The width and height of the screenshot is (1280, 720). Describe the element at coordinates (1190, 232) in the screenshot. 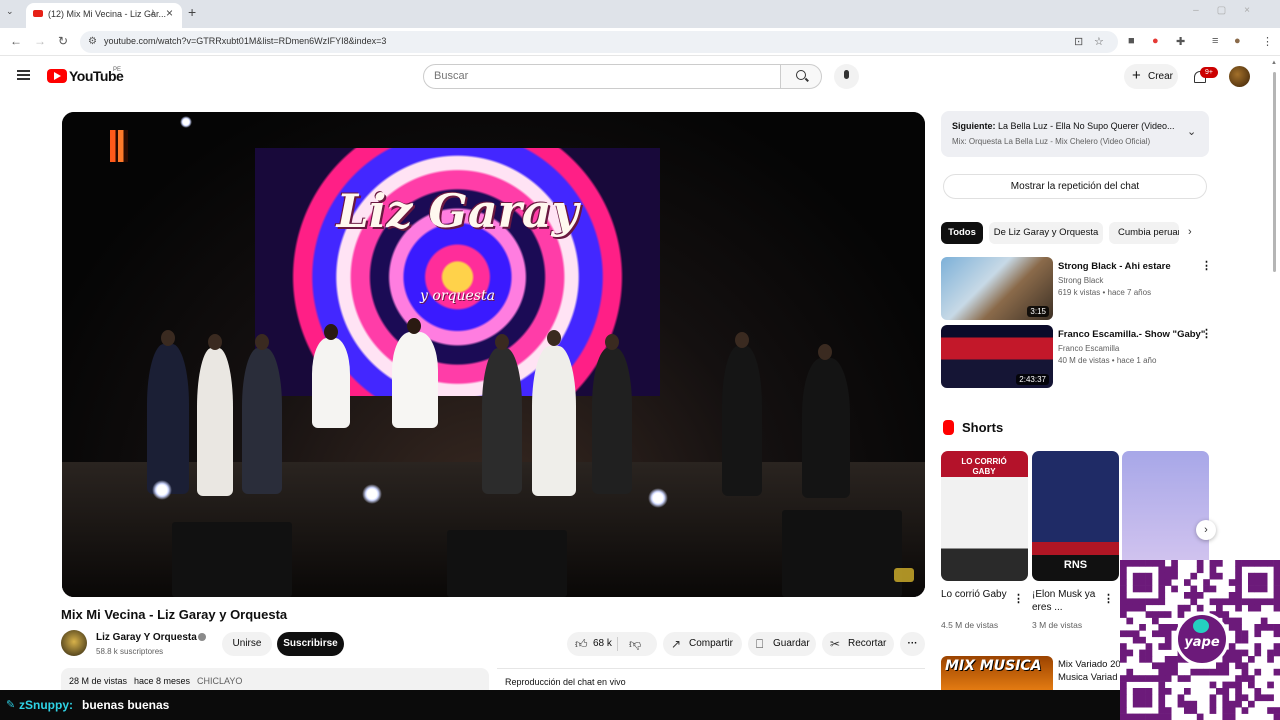

I see `chevron-right-icon: ›` at that location.